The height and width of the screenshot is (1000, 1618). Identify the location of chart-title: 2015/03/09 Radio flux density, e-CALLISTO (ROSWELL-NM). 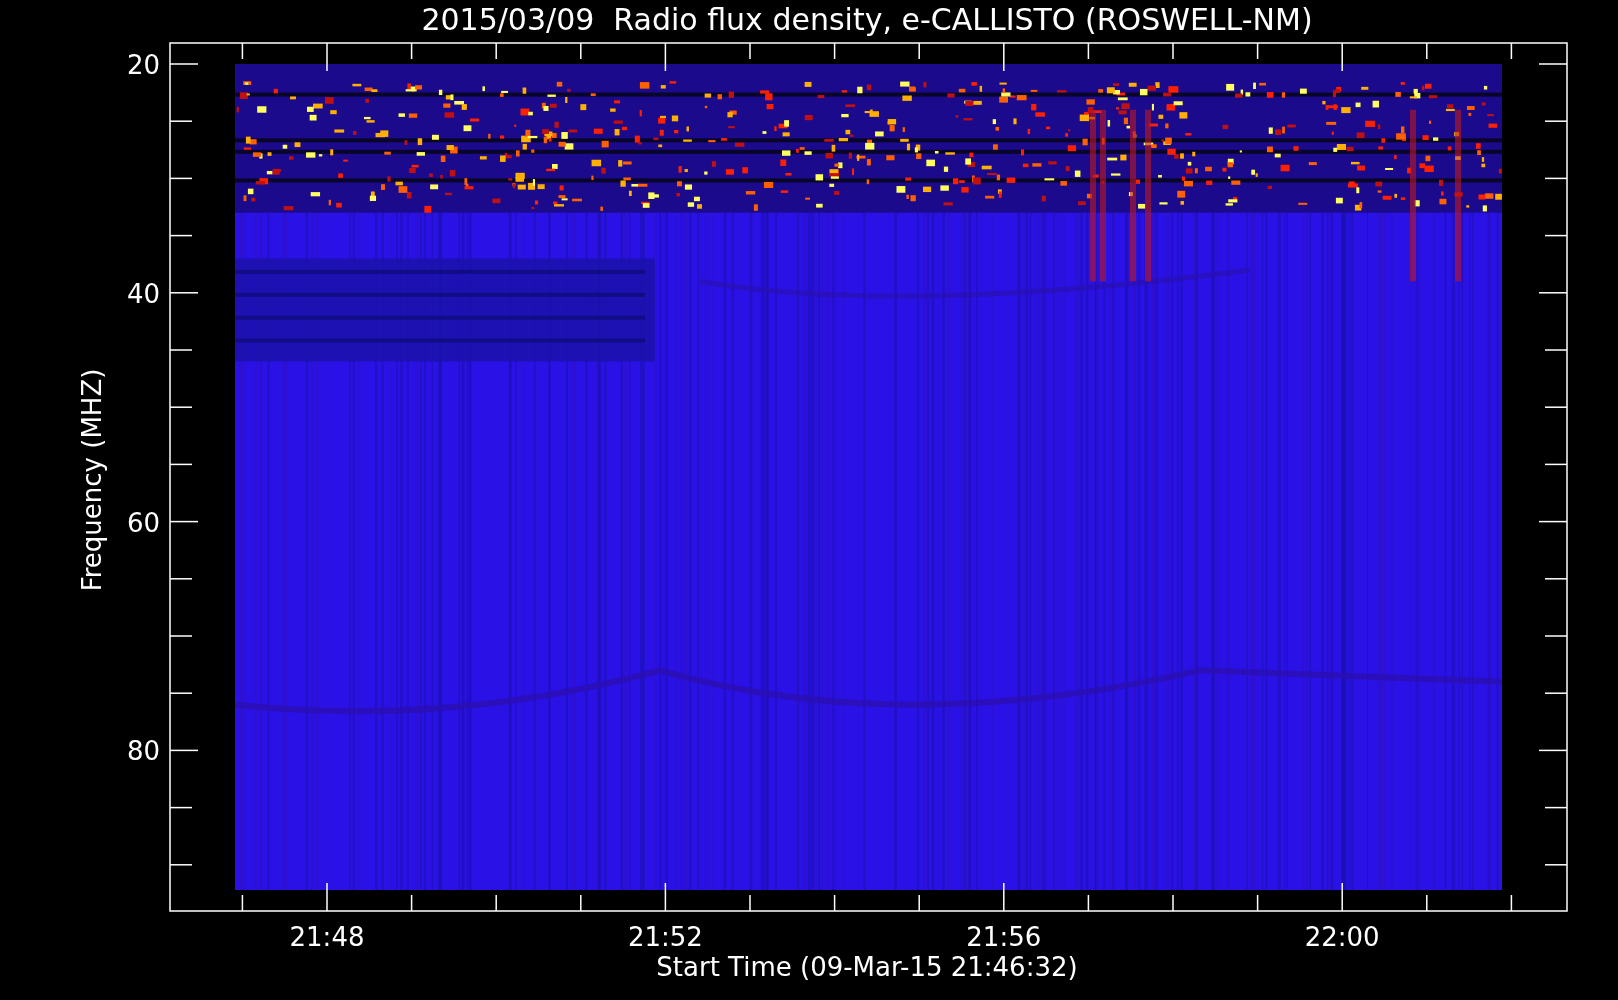
(867, 19).